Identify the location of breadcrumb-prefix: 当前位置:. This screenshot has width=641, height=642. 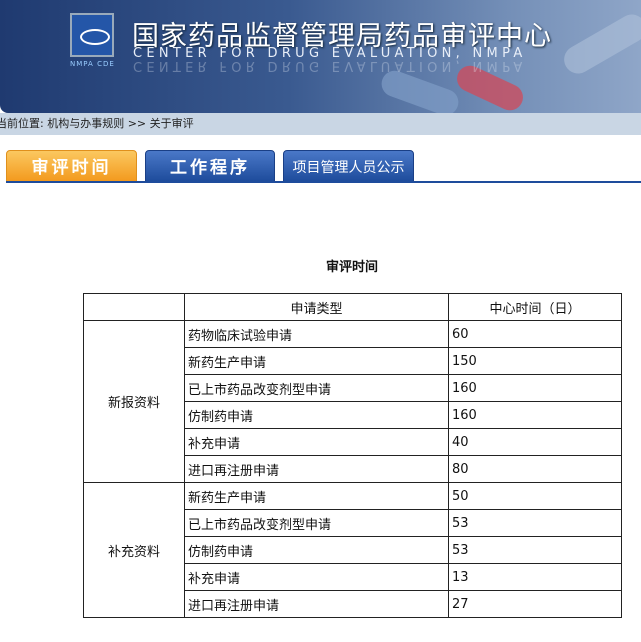
(22, 123).